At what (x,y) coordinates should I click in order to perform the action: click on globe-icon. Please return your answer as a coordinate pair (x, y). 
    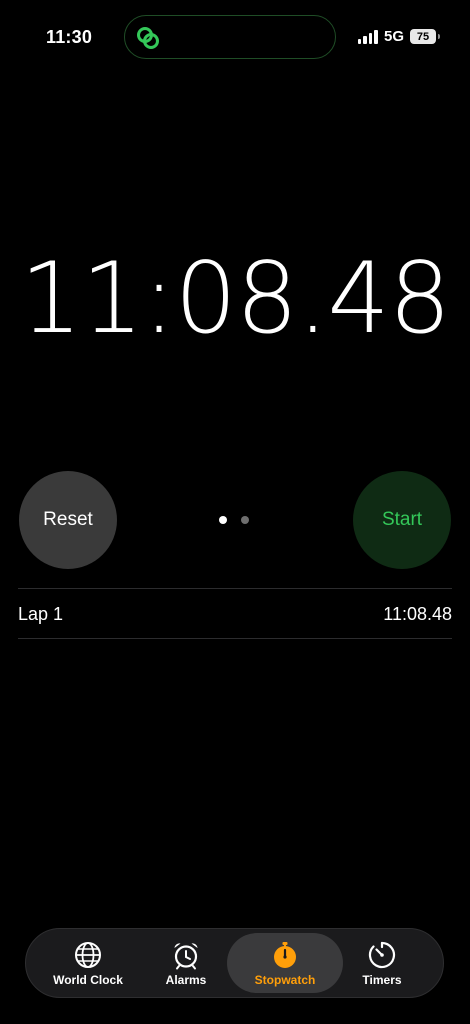
    Looking at the image, I should click on (88, 954).